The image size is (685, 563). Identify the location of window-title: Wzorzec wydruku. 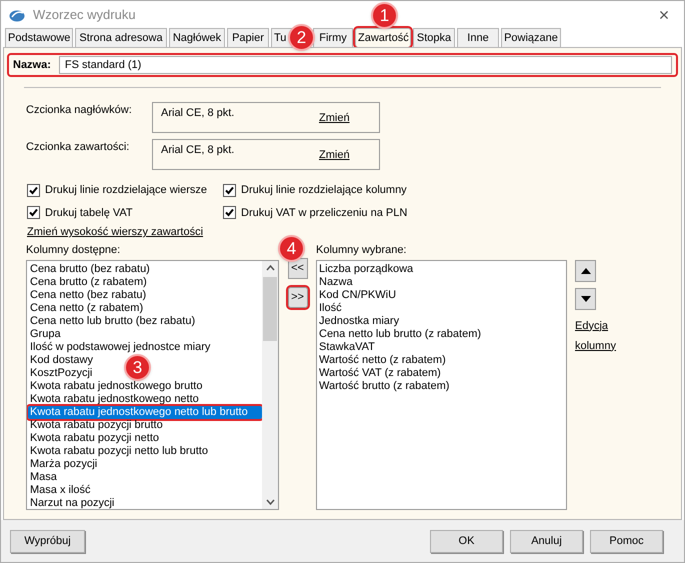
(84, 15).